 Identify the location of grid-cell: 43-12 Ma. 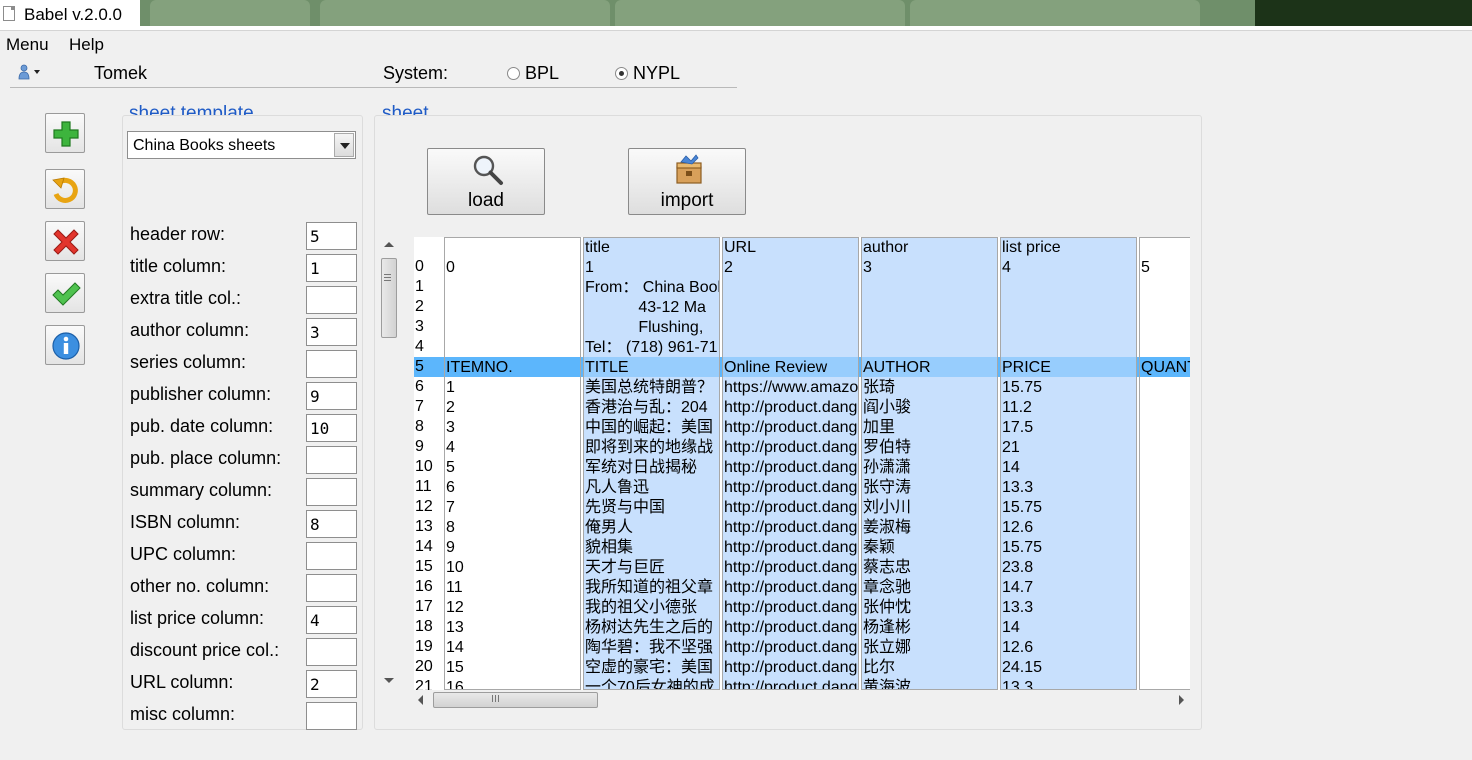
(652, 308).